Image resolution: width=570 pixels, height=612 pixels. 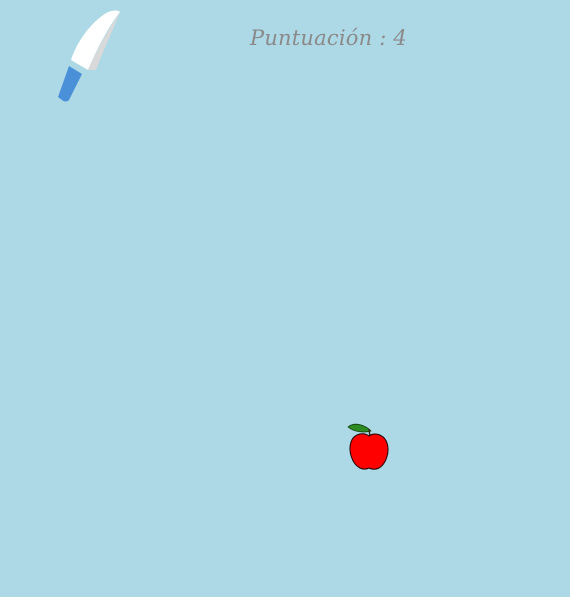 I want to click on apple-body, so click(x=369, y=451).